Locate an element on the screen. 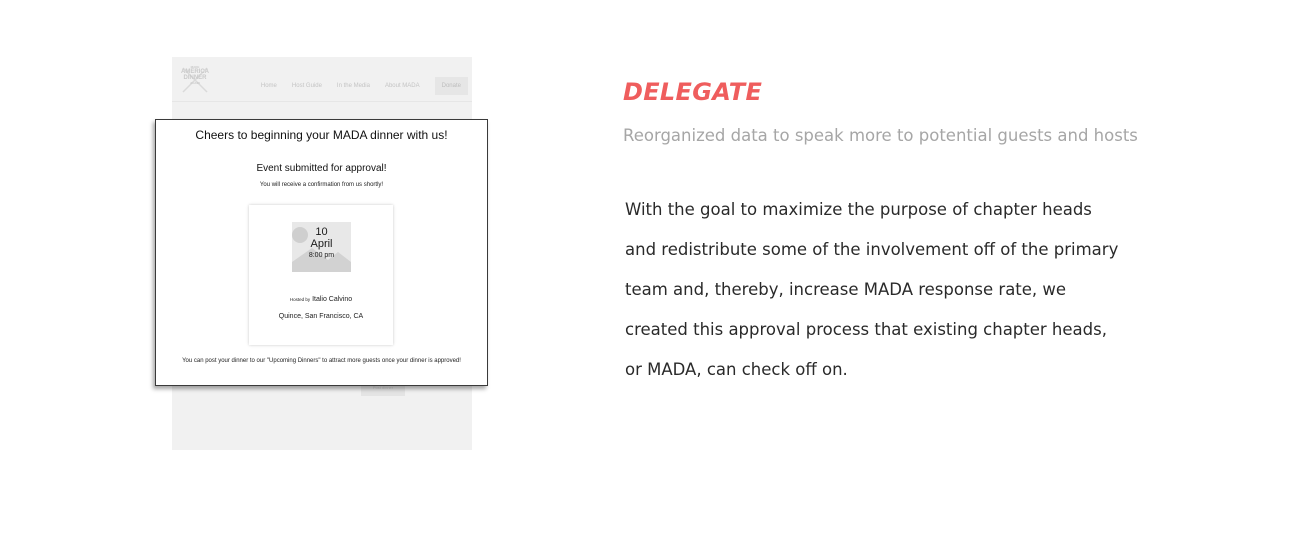  section-heading: DELEGATE is located at coordinates (693, 92).